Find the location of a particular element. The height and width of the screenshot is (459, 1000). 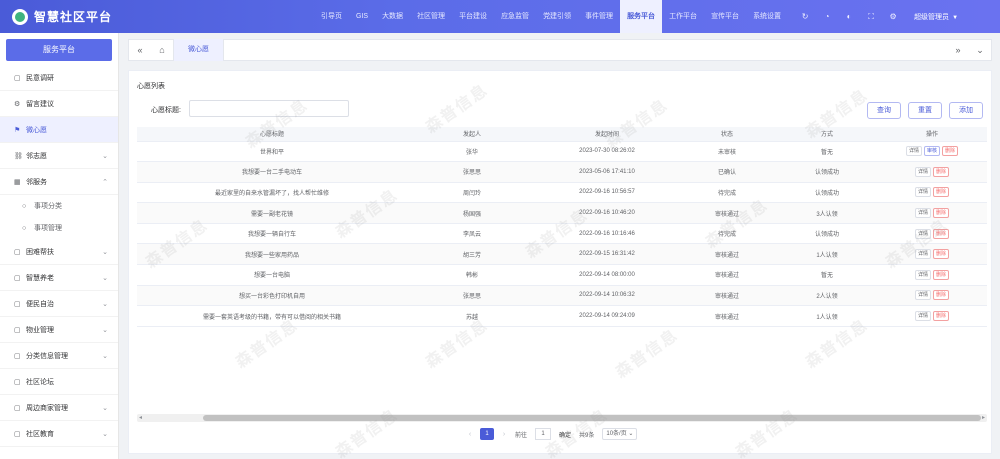

settings-icon: ⚙ is located at coordinates (893, 16).